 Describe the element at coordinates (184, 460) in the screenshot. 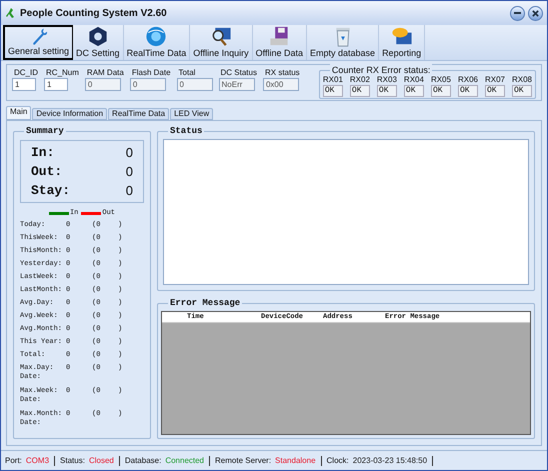

I see `status-value: Connected` at that location.